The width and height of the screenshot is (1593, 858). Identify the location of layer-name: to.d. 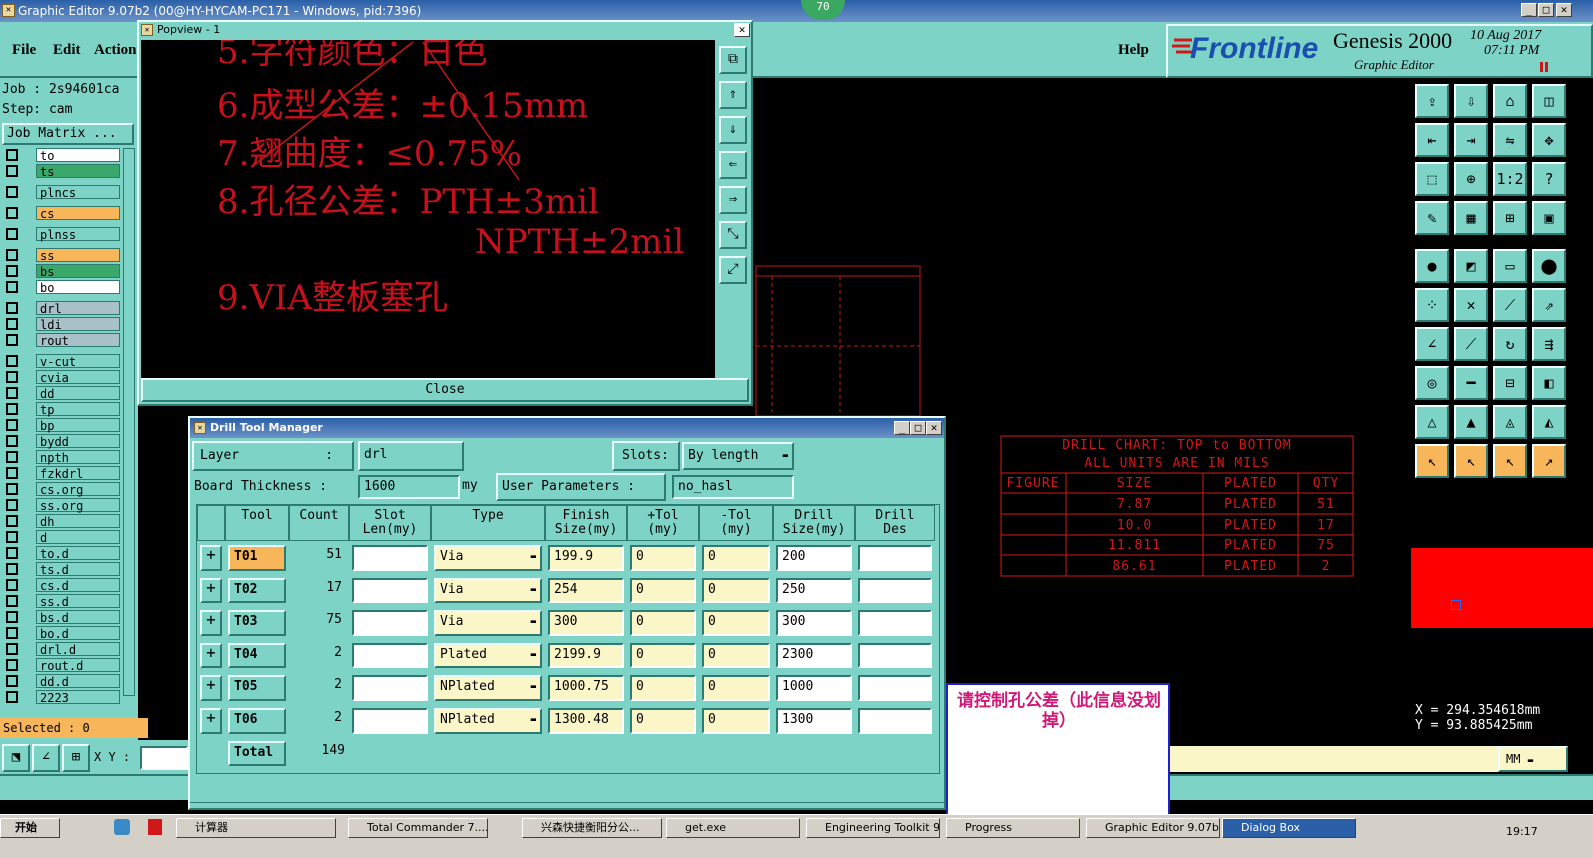
(78, 553).